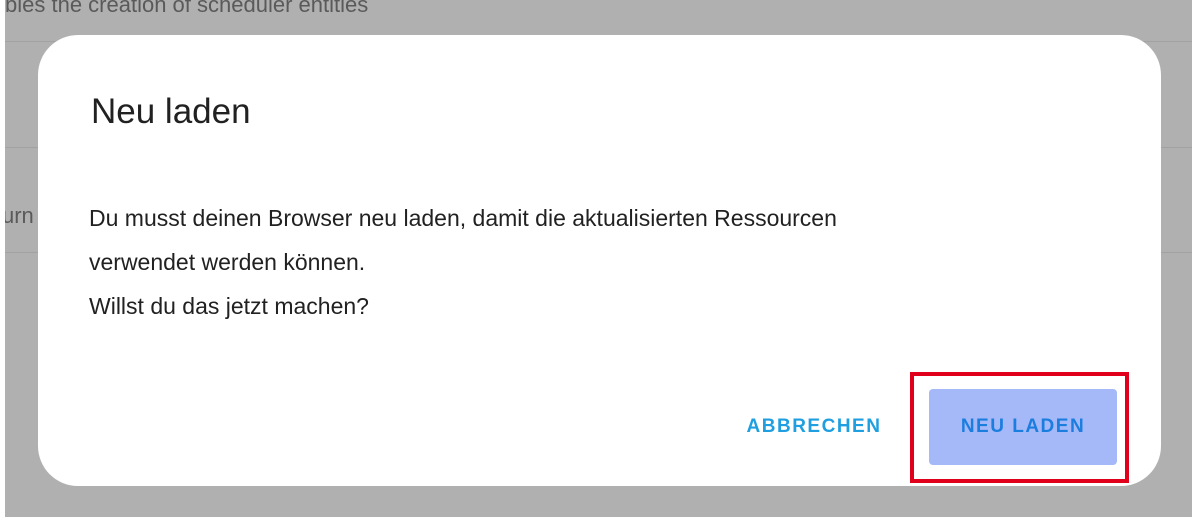 The height and width of the screenshot is (517, 1192). I want to click on dialog-message-line: Willst du das jetzt machen?, so click(229, 306).